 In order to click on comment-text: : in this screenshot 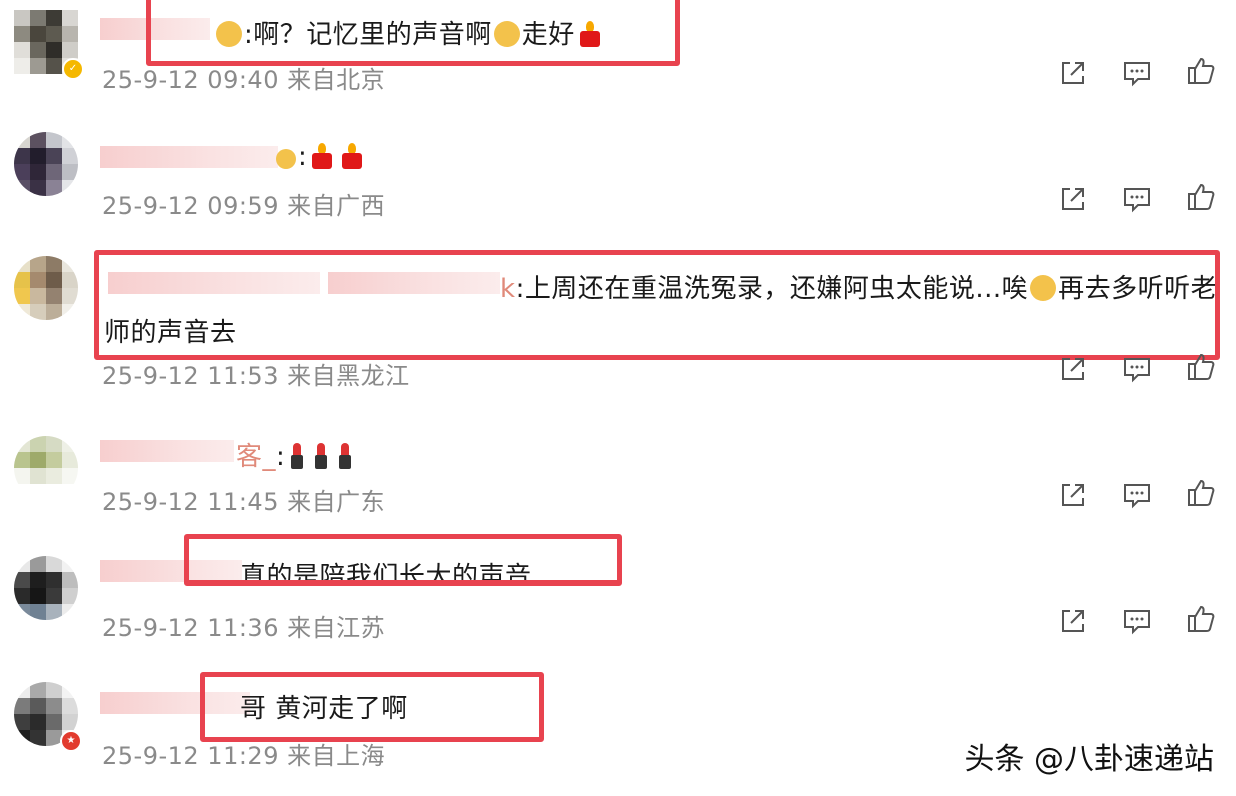, I will do `click(320, 157)`.